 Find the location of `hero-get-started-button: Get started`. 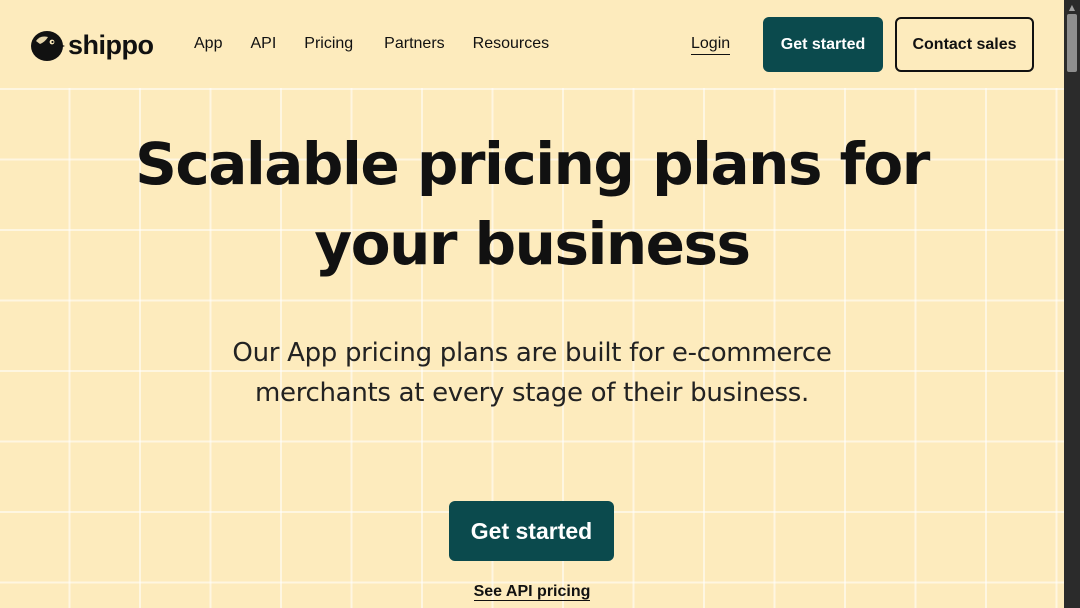

hero-get-started-button: Get started is located at coordinates (531, 531).